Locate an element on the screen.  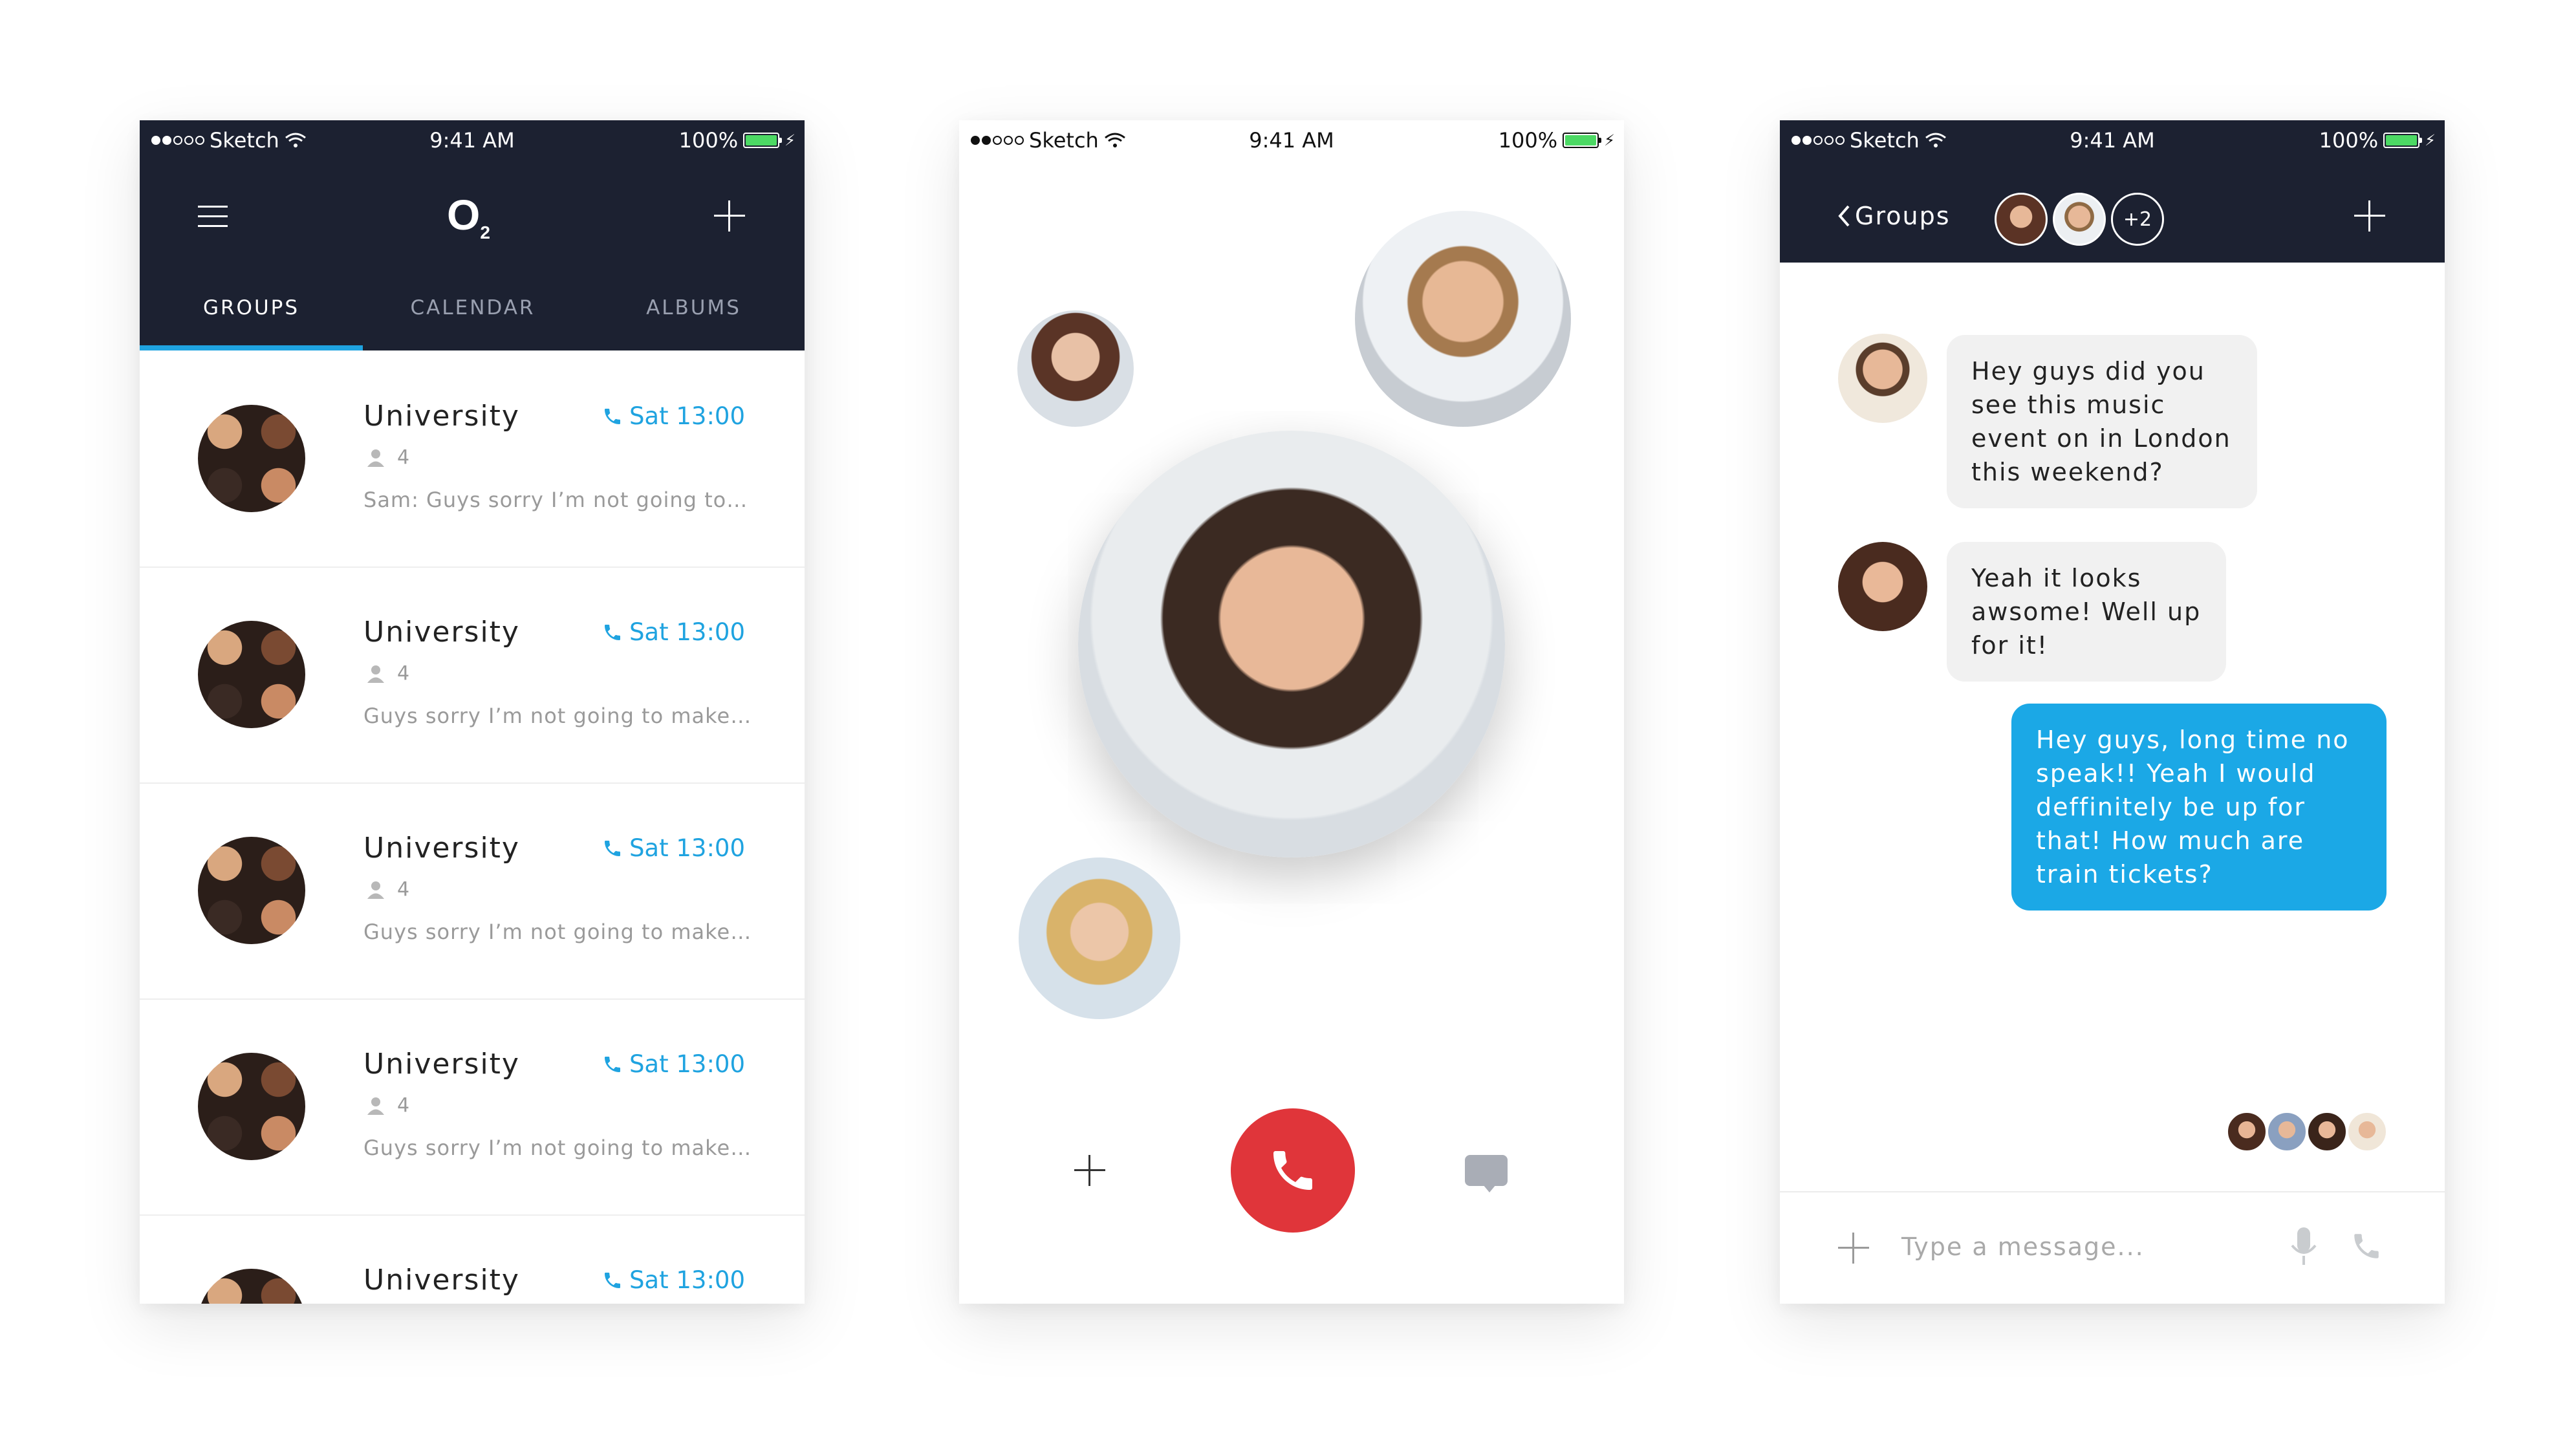
microphone-icon is located at coordinates (2303, 1246).